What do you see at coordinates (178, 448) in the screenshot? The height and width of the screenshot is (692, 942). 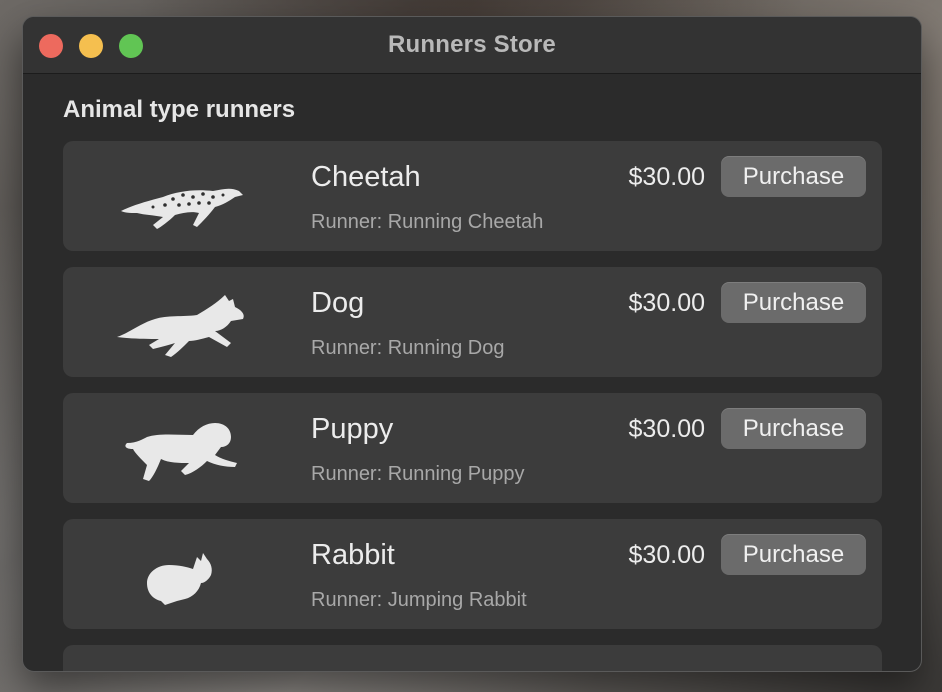 I see `puppy-icon` at bounding box center [178, 448].